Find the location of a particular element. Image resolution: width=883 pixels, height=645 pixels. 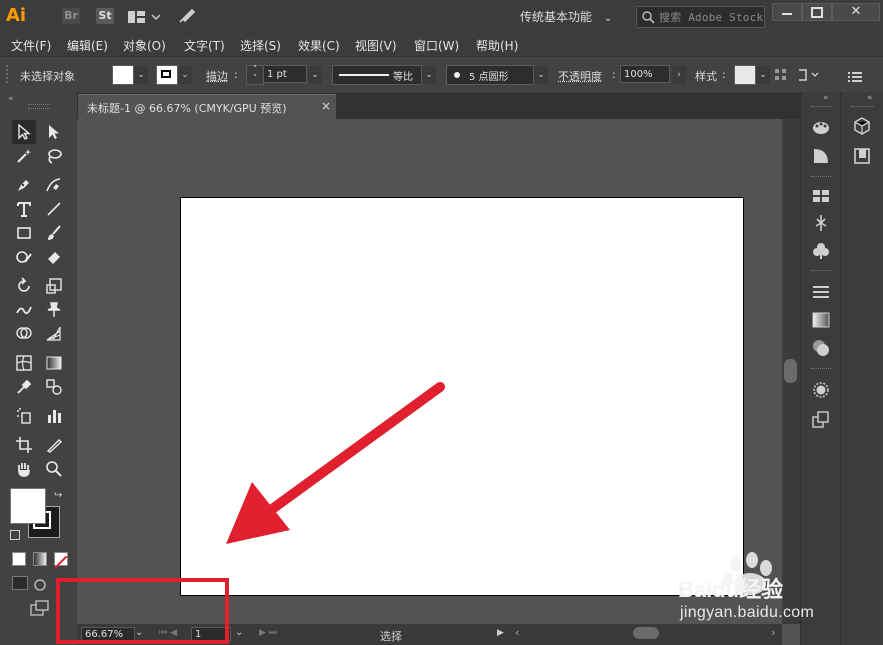

puppet-warp-tool-icon is located at coordinates (54, 310).